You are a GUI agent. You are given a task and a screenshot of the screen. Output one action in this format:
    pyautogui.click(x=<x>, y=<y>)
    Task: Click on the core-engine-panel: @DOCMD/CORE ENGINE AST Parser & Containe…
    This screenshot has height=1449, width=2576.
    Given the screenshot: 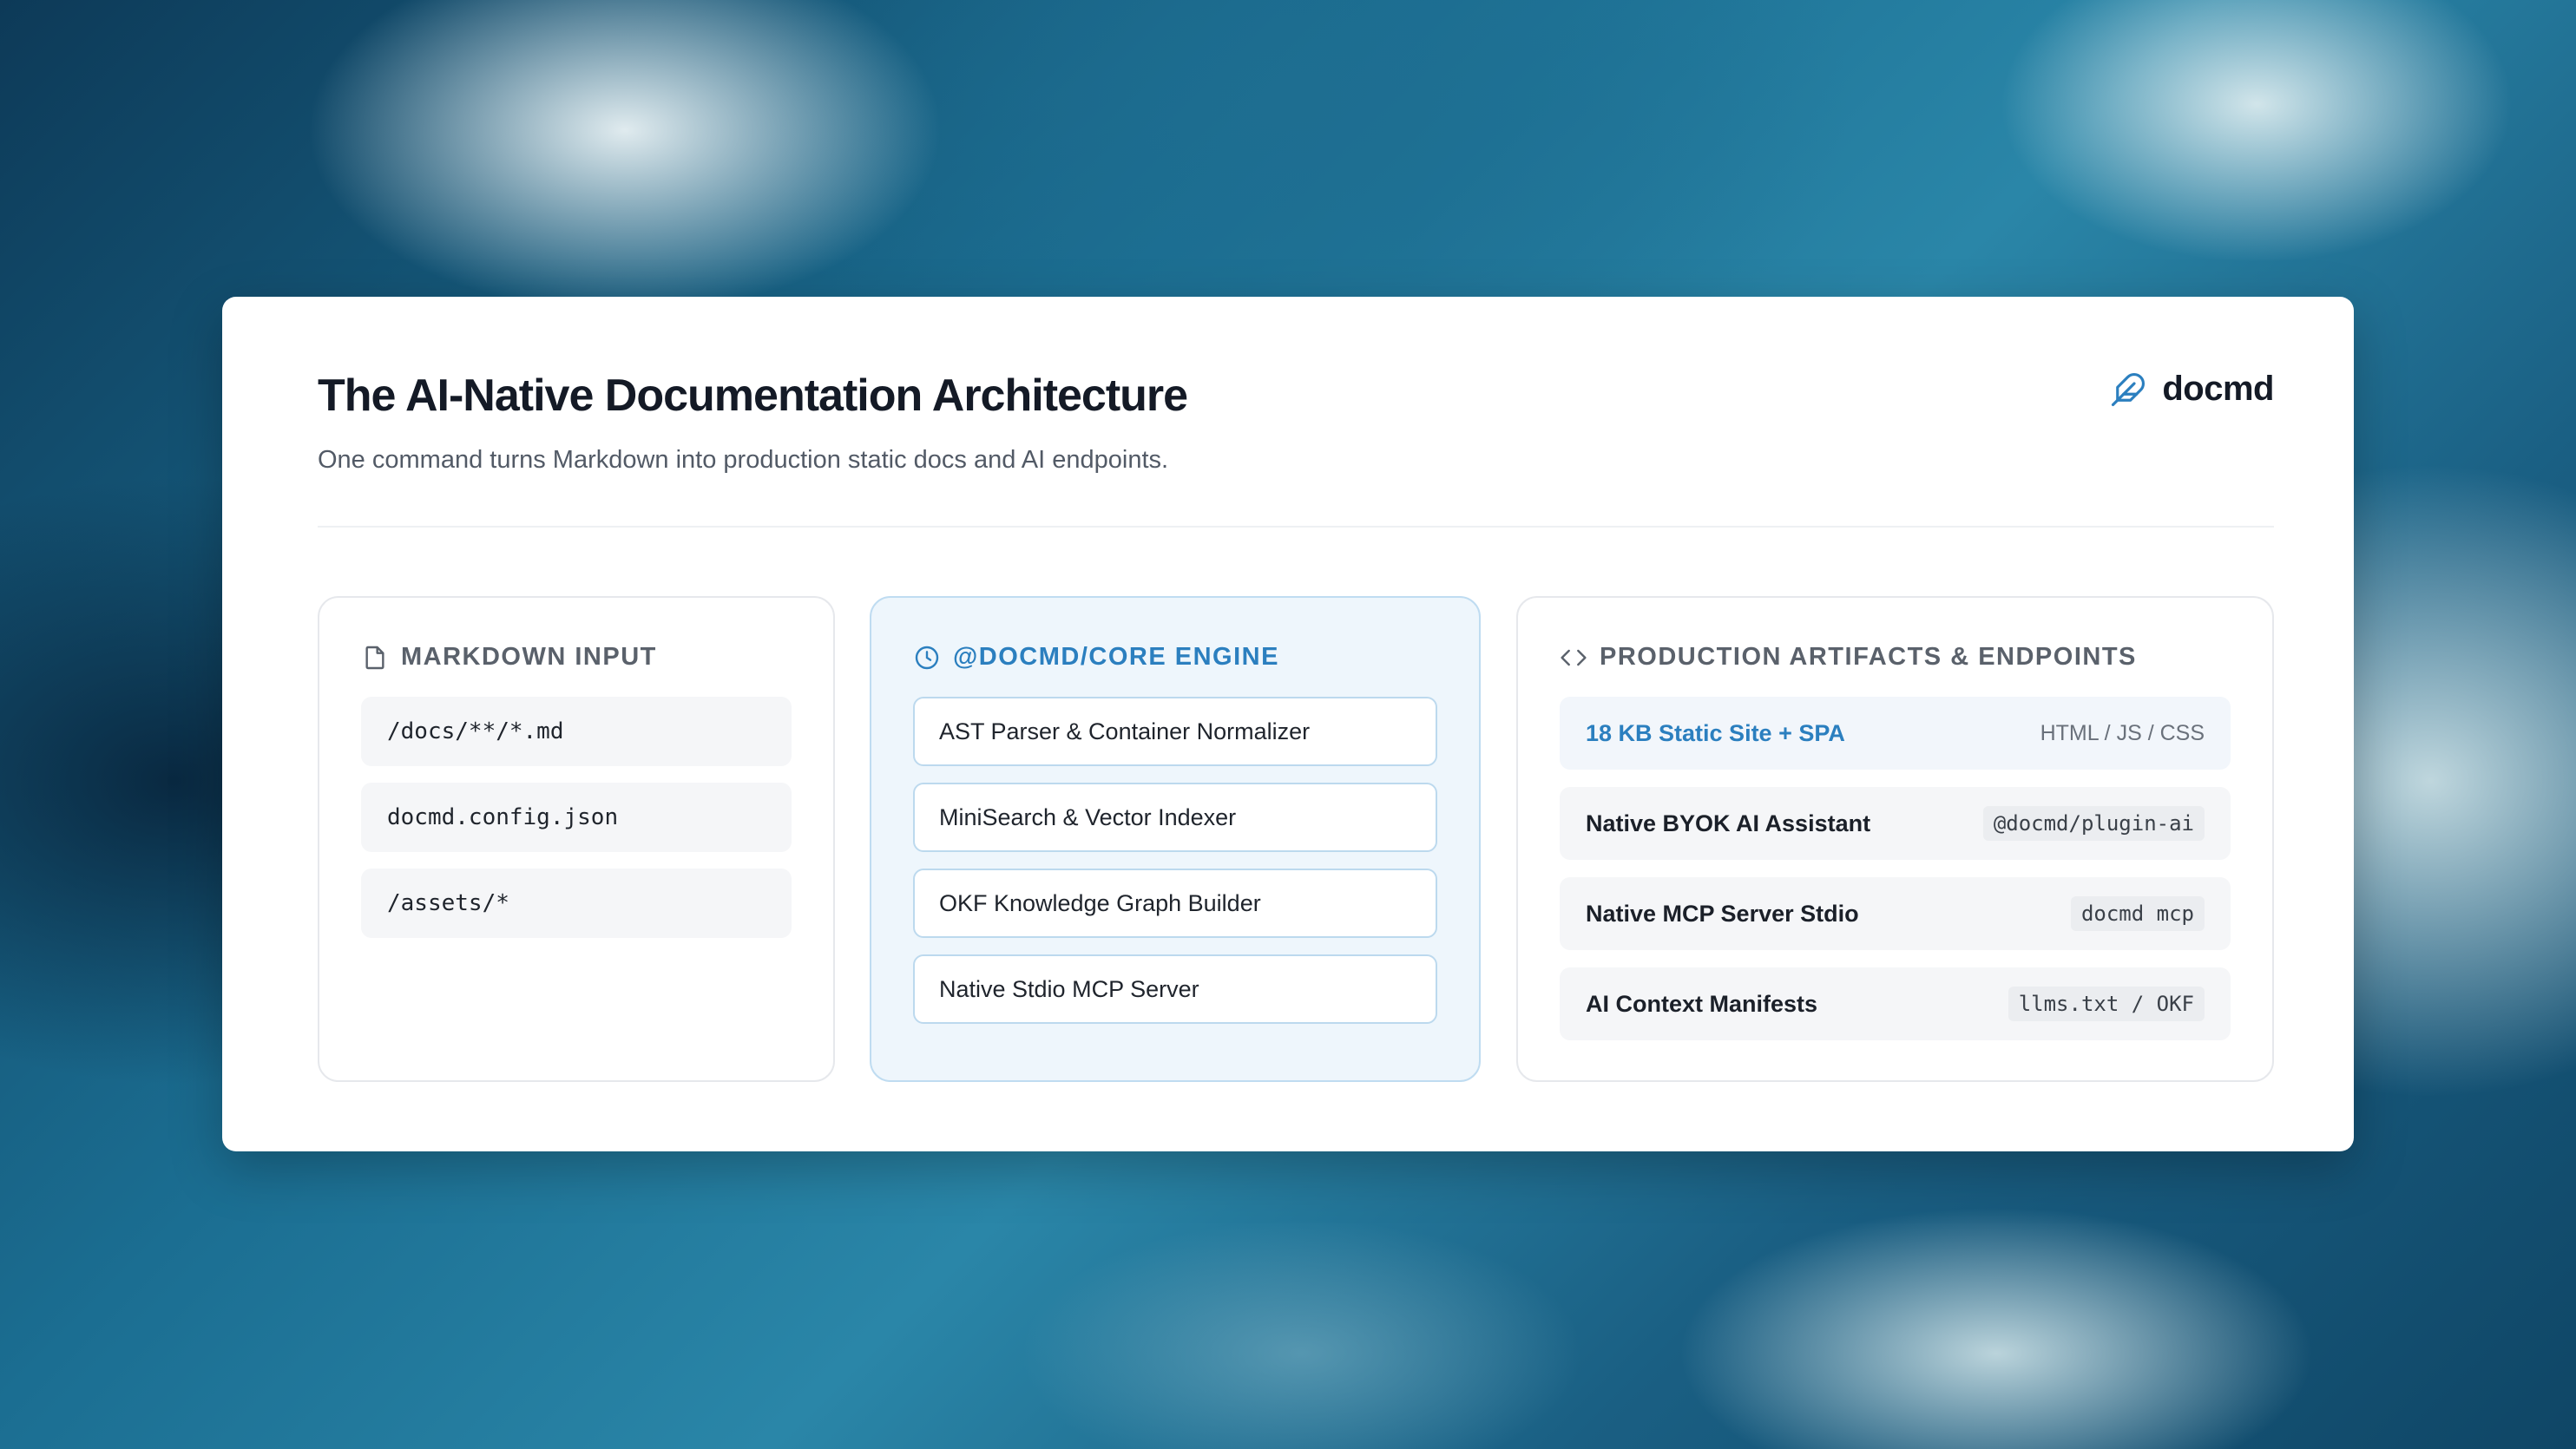 What is the action you would take?
    pyautogui.click(x=1175, y=839)
    